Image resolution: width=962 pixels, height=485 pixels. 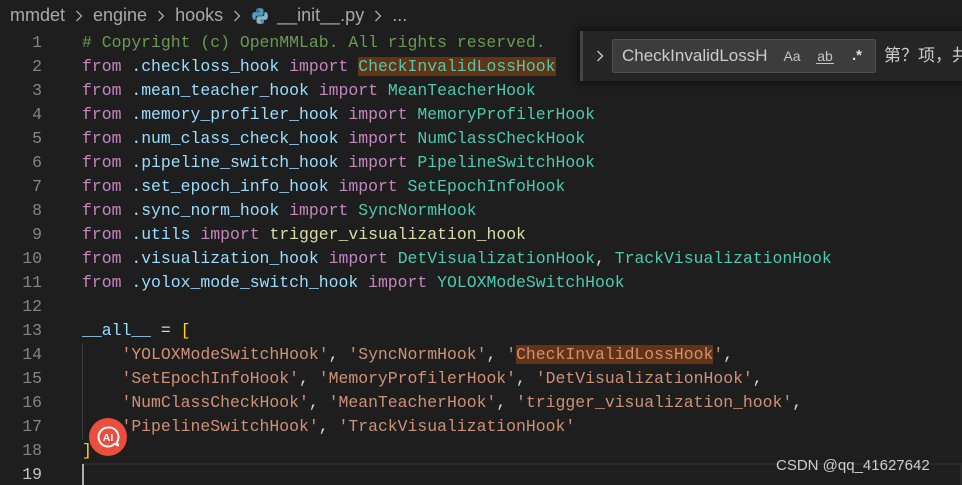 What do you see at coordinates (250, 282) in the screenshot?
I see `code-token: .yolox_mode_switch_hook` at bounding box center [250, 282].